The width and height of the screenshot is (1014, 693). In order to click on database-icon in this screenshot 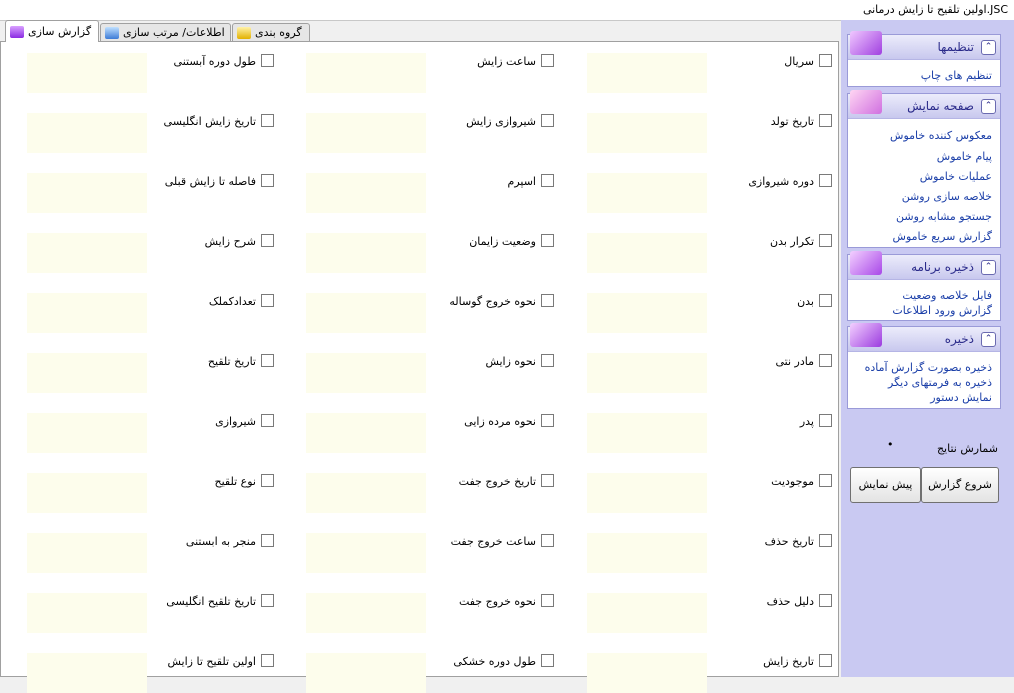, I will do `click(112, 32)`.